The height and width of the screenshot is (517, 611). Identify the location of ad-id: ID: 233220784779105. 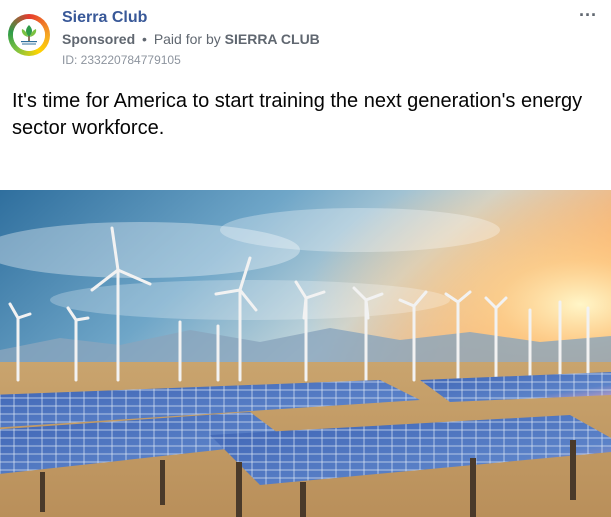
(121, 60).